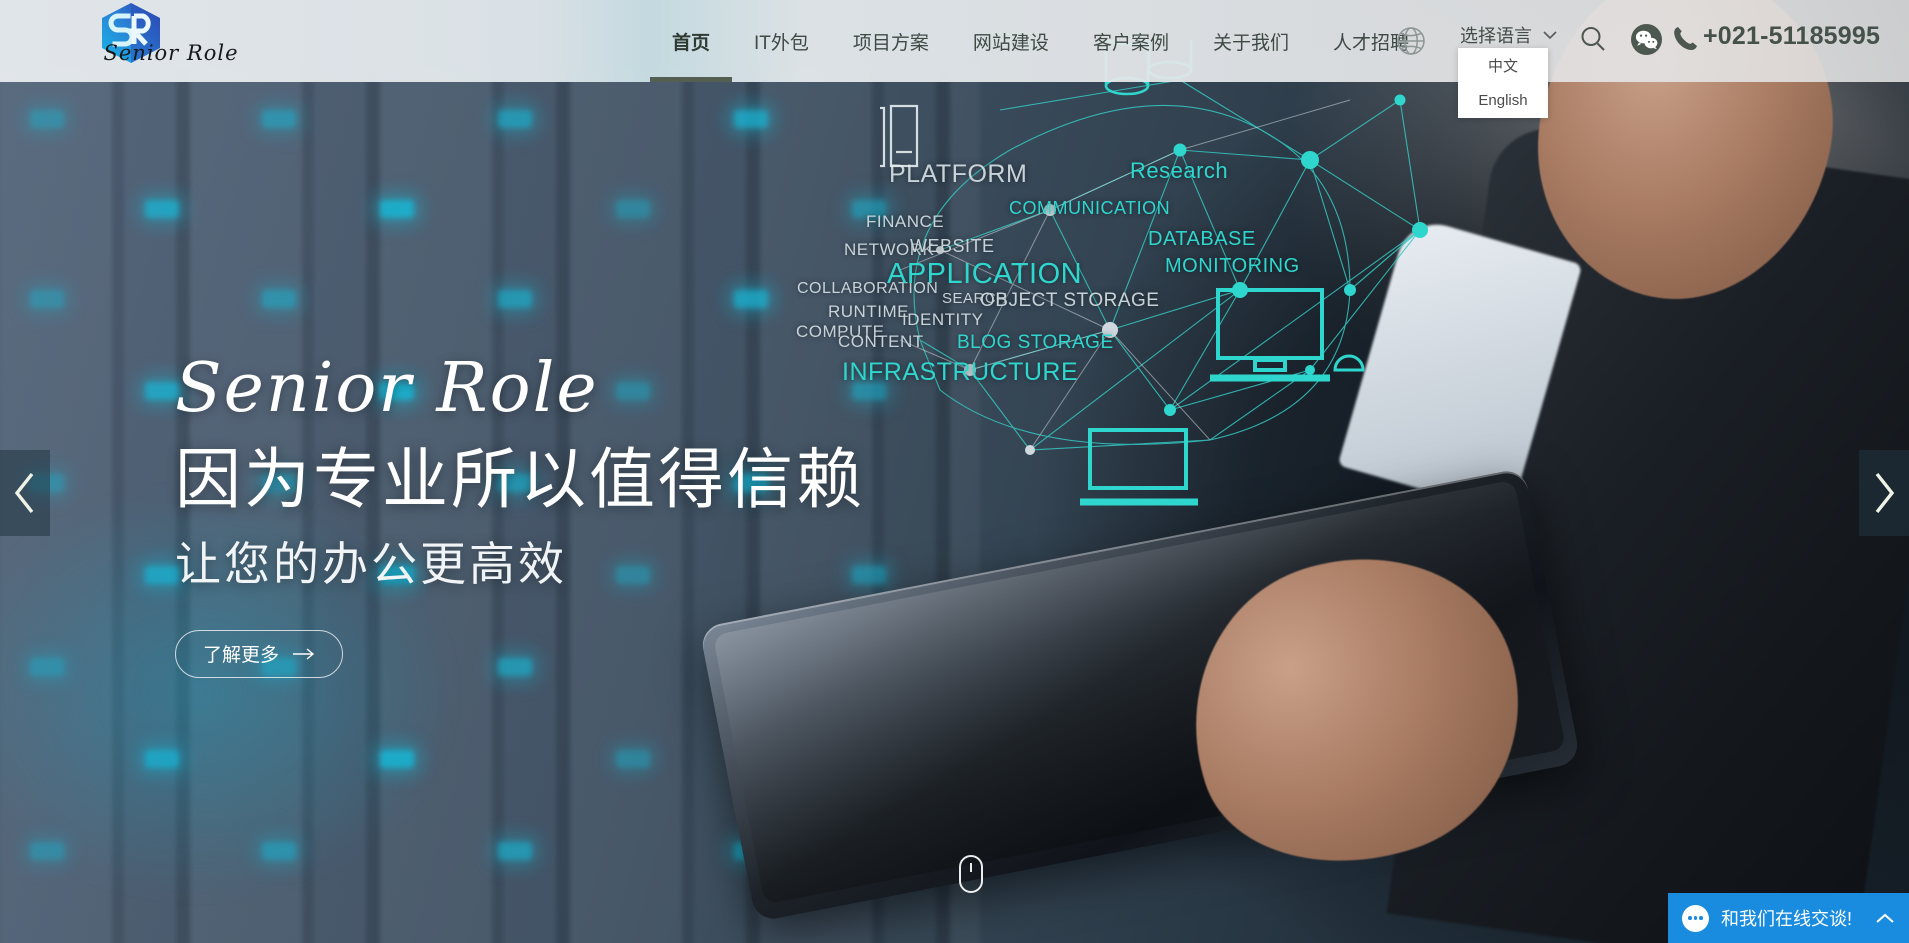  Describe the element at coordinates (1885, 918) in the screenshot. I see `chevron-up-icon` at that location.